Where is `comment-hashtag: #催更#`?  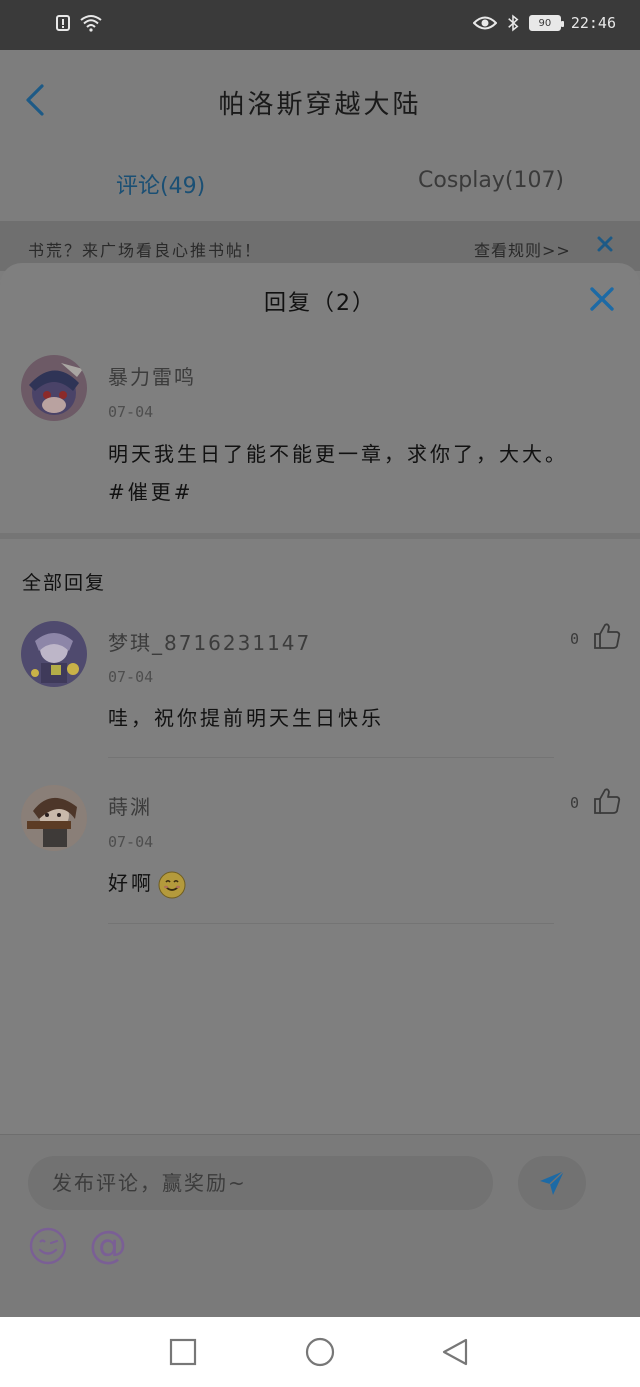 comment-hashtag: #催更# is located at coordinates (368, 492).